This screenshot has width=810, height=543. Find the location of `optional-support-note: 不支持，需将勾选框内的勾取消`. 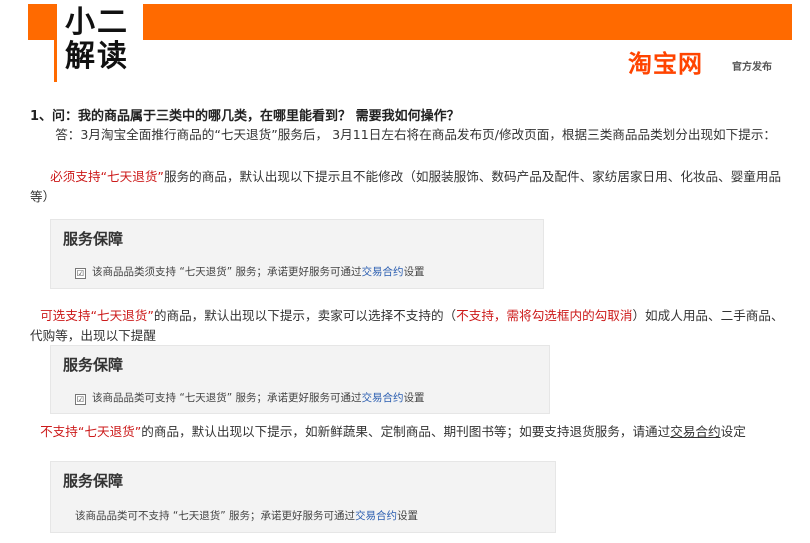

optional-support-note: 不支持，需将勾选框内的勾取消 is located at coordinates (544, 315).